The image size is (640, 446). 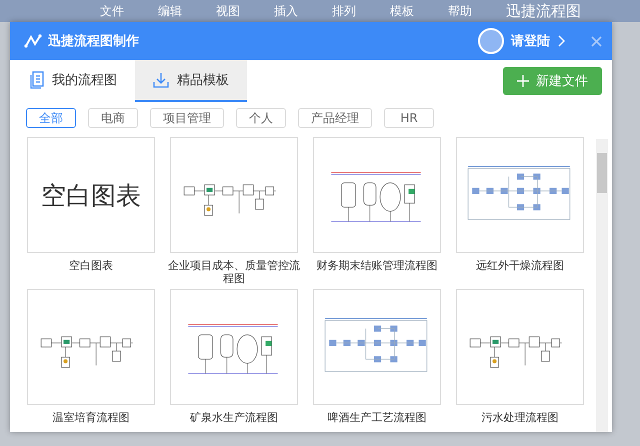 What do you see at coordinates (286, 11) in the screenshot?
I see `menu-item: 插入` at bounding box center [286, 11].